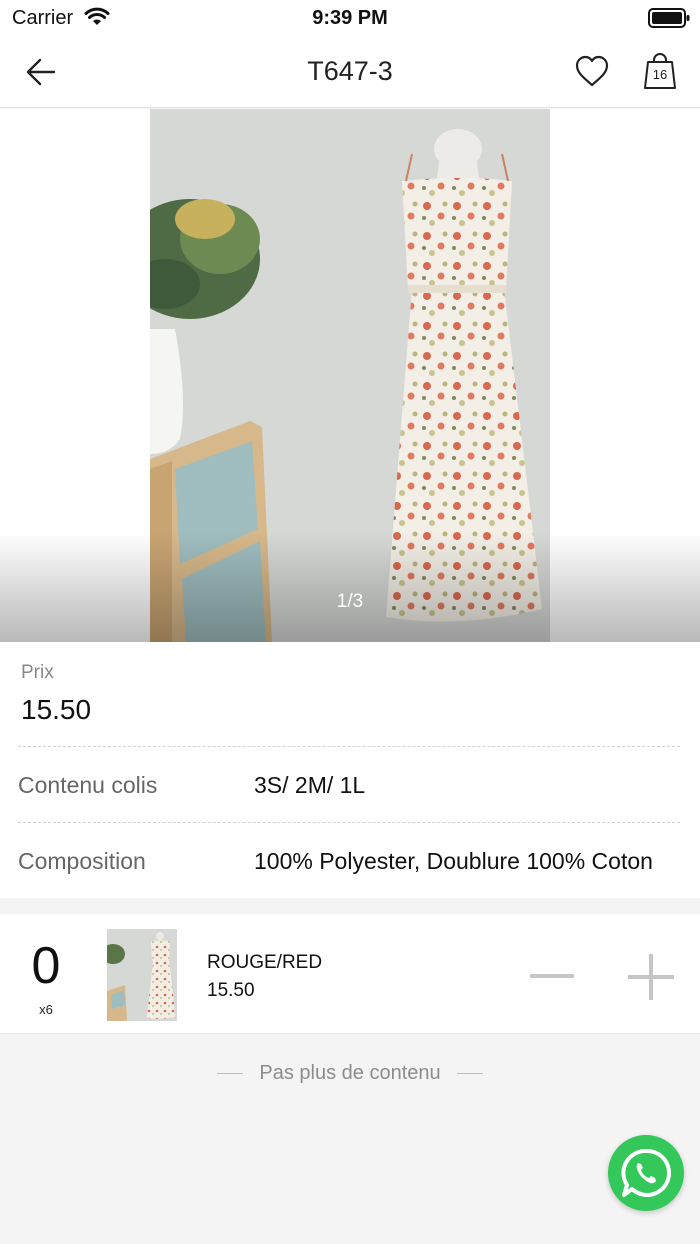  What do you see at coordinates (646, 1173) in the screenshot?
I see `whatsapp-button` at bounding box center [646, 1173].